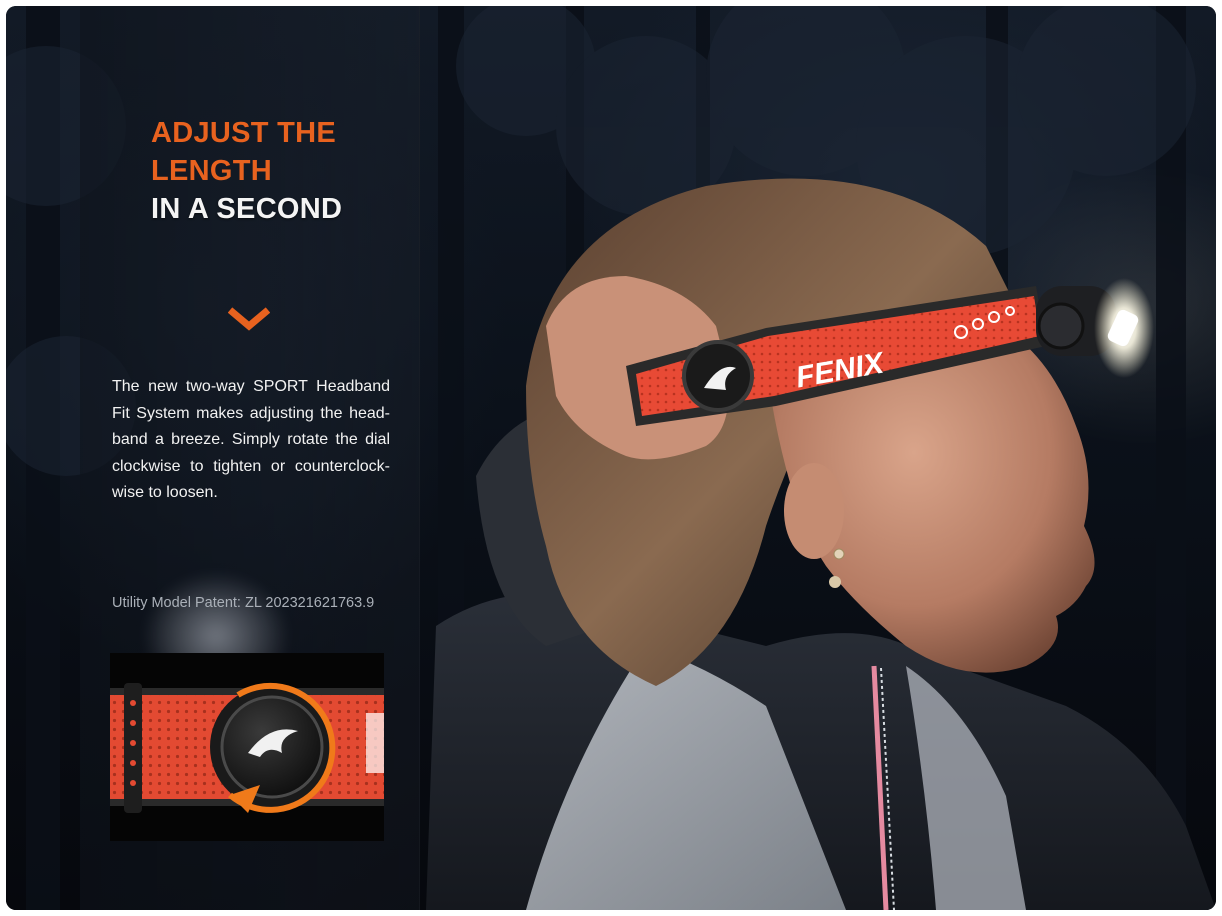 Image resolution: width=1222 pixels, height=916 pixels. Describe the element at coordinates (247, 209) in the screenshot. I see `headline-line-3: IN A SECOND` at that location.